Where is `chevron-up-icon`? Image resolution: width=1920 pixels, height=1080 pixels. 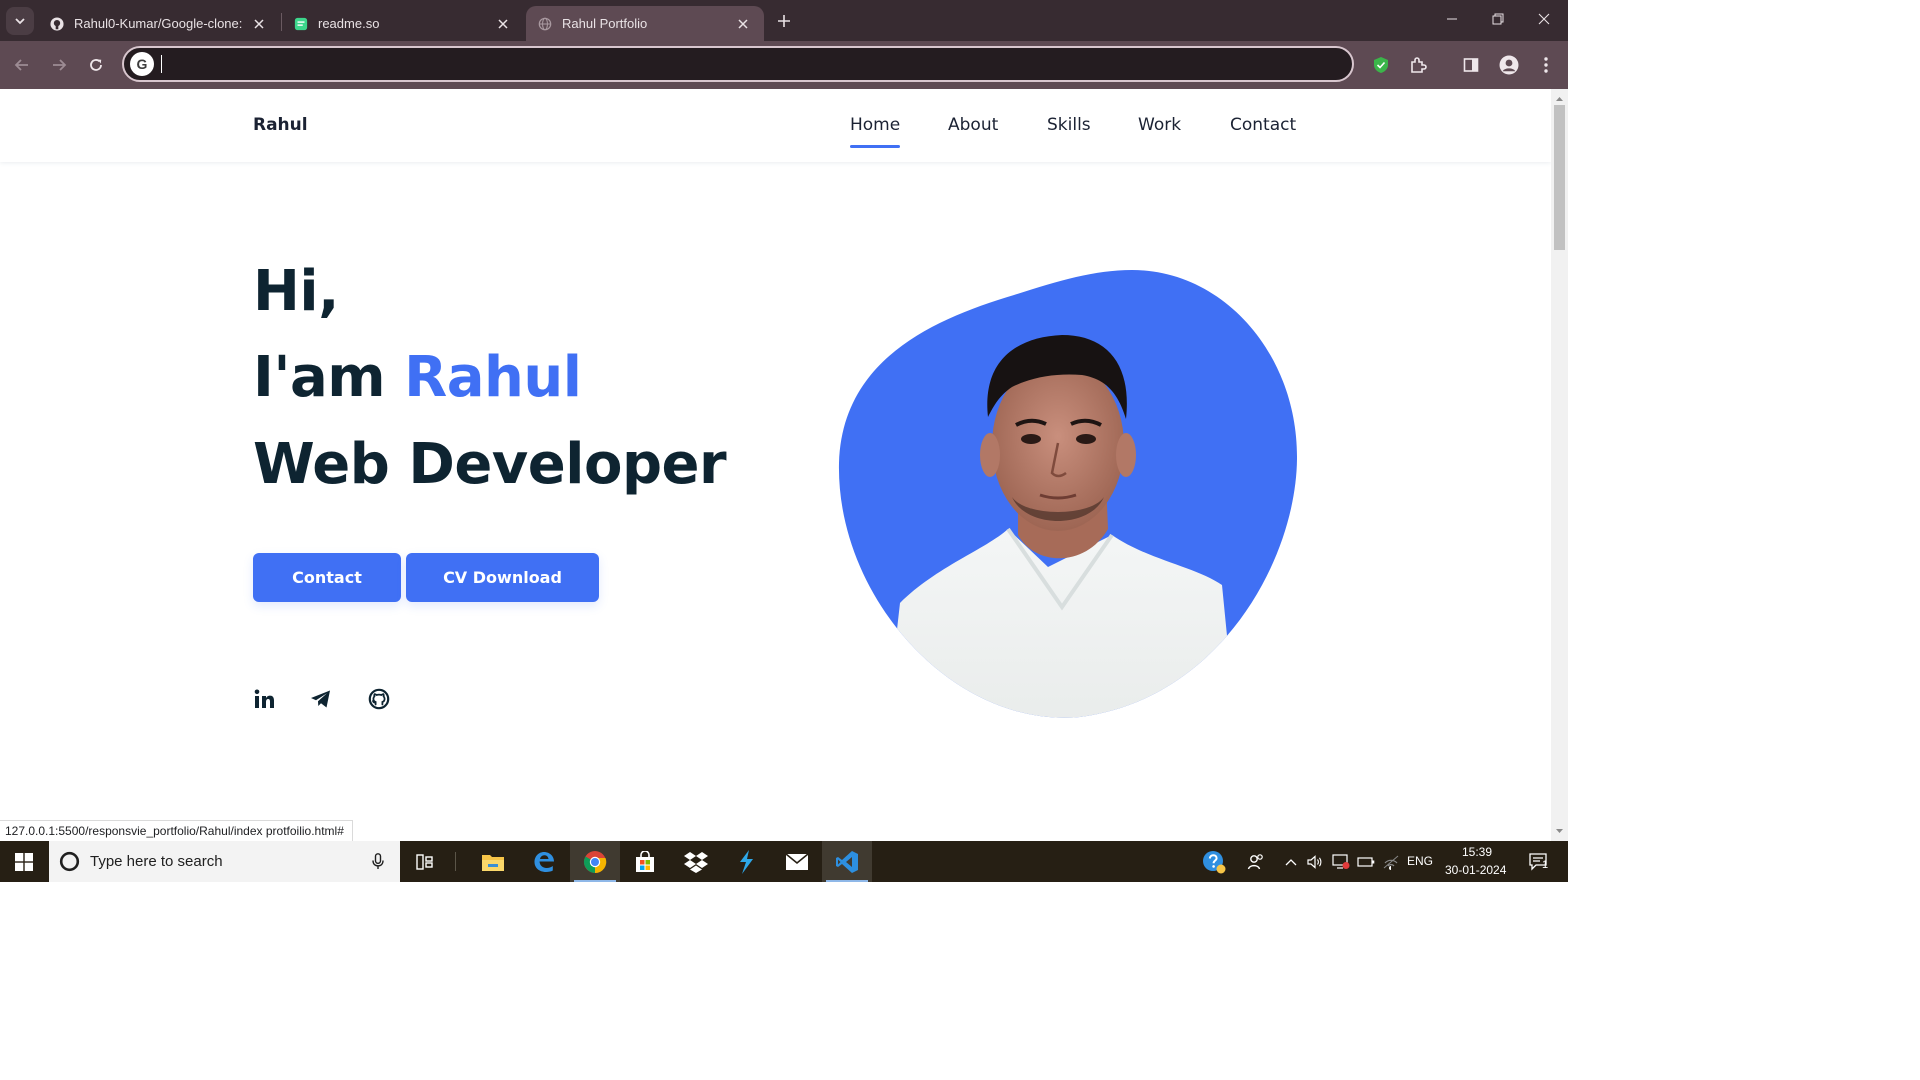
chevron-up-icon is located at coordinates (1291, 861).